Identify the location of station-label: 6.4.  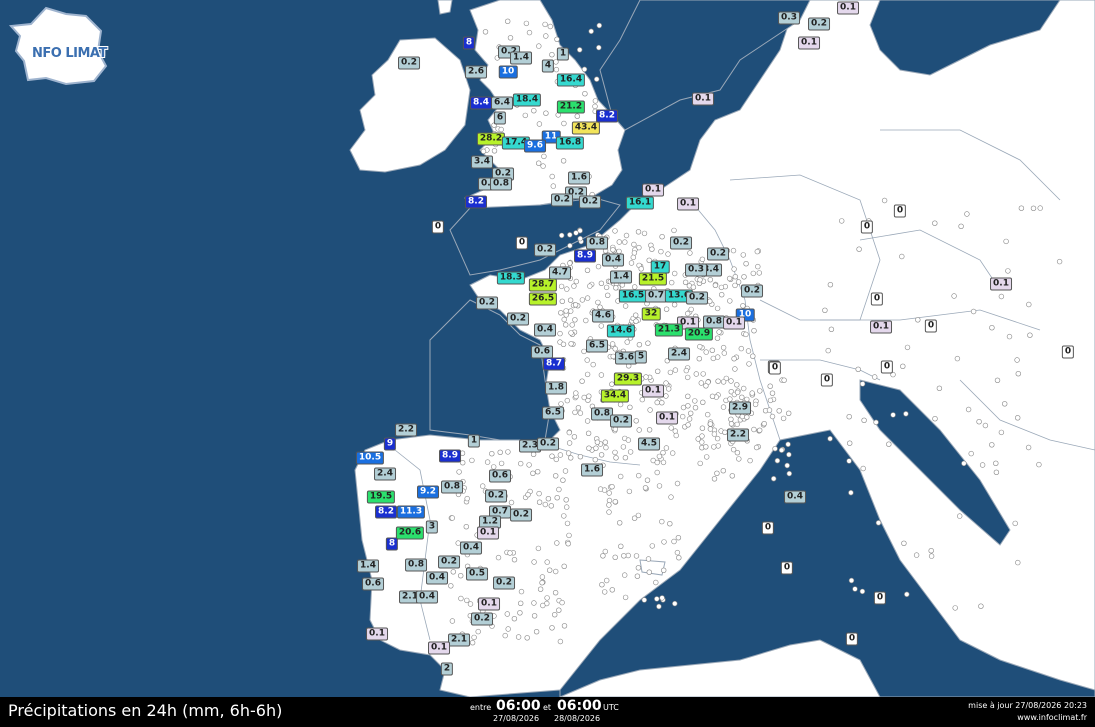
(502, 103).